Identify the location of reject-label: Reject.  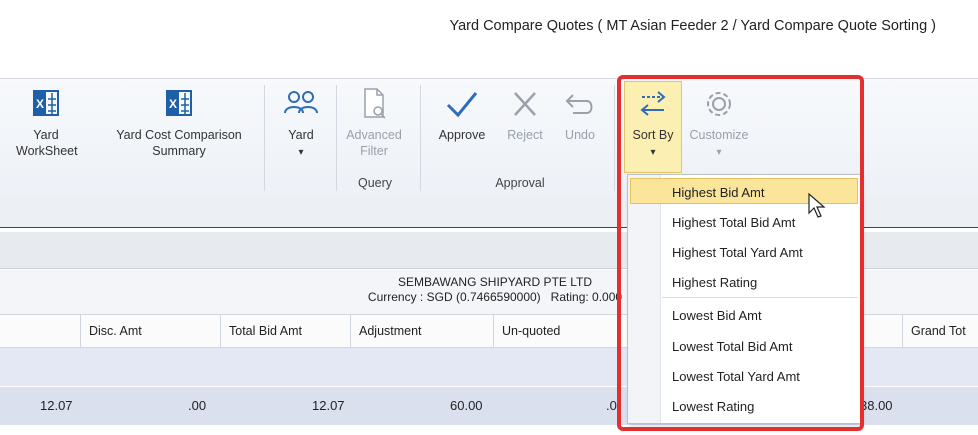
(525, 135).